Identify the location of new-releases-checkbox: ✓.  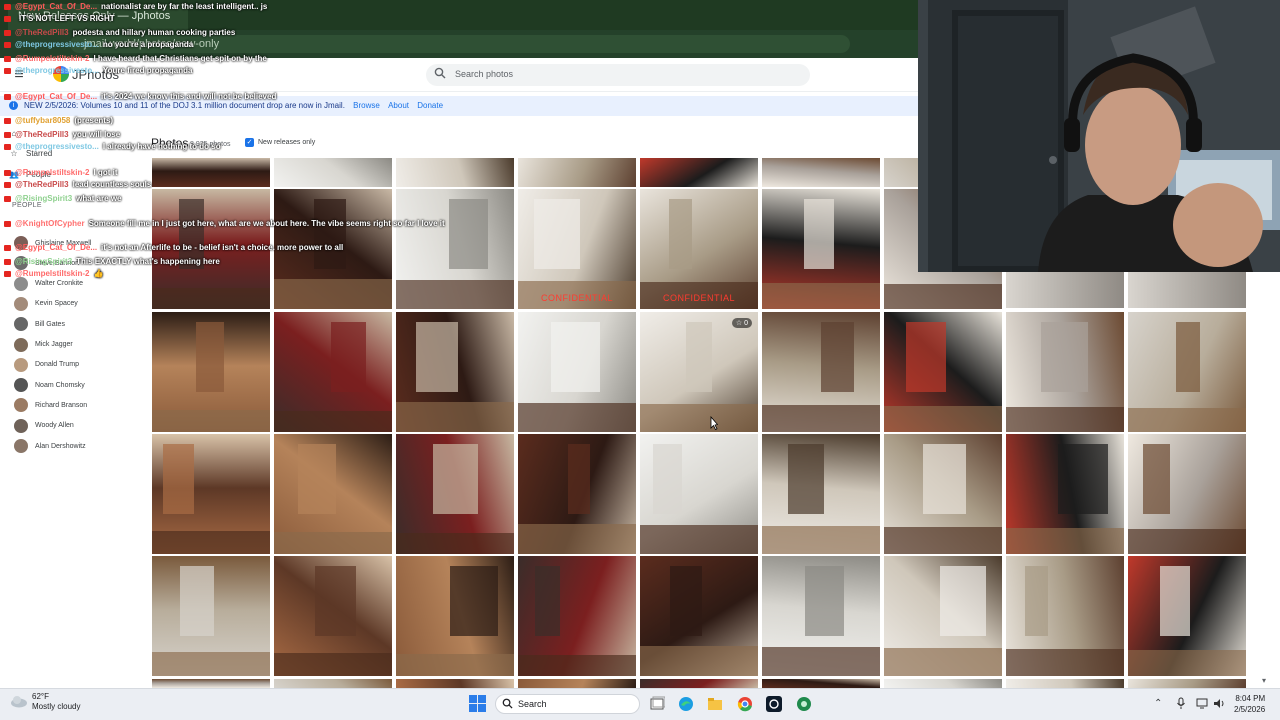
(249, 142).